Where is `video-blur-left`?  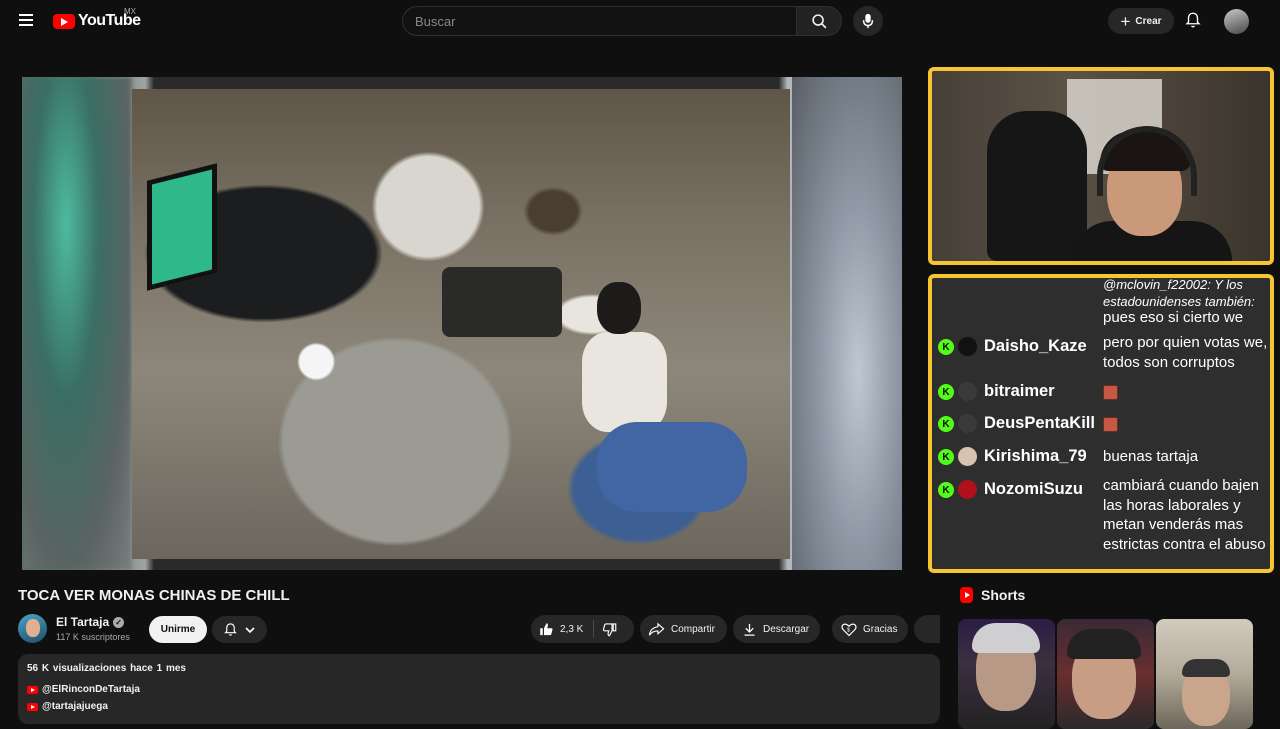 video-blur-left is located at coordinates (77, 323).